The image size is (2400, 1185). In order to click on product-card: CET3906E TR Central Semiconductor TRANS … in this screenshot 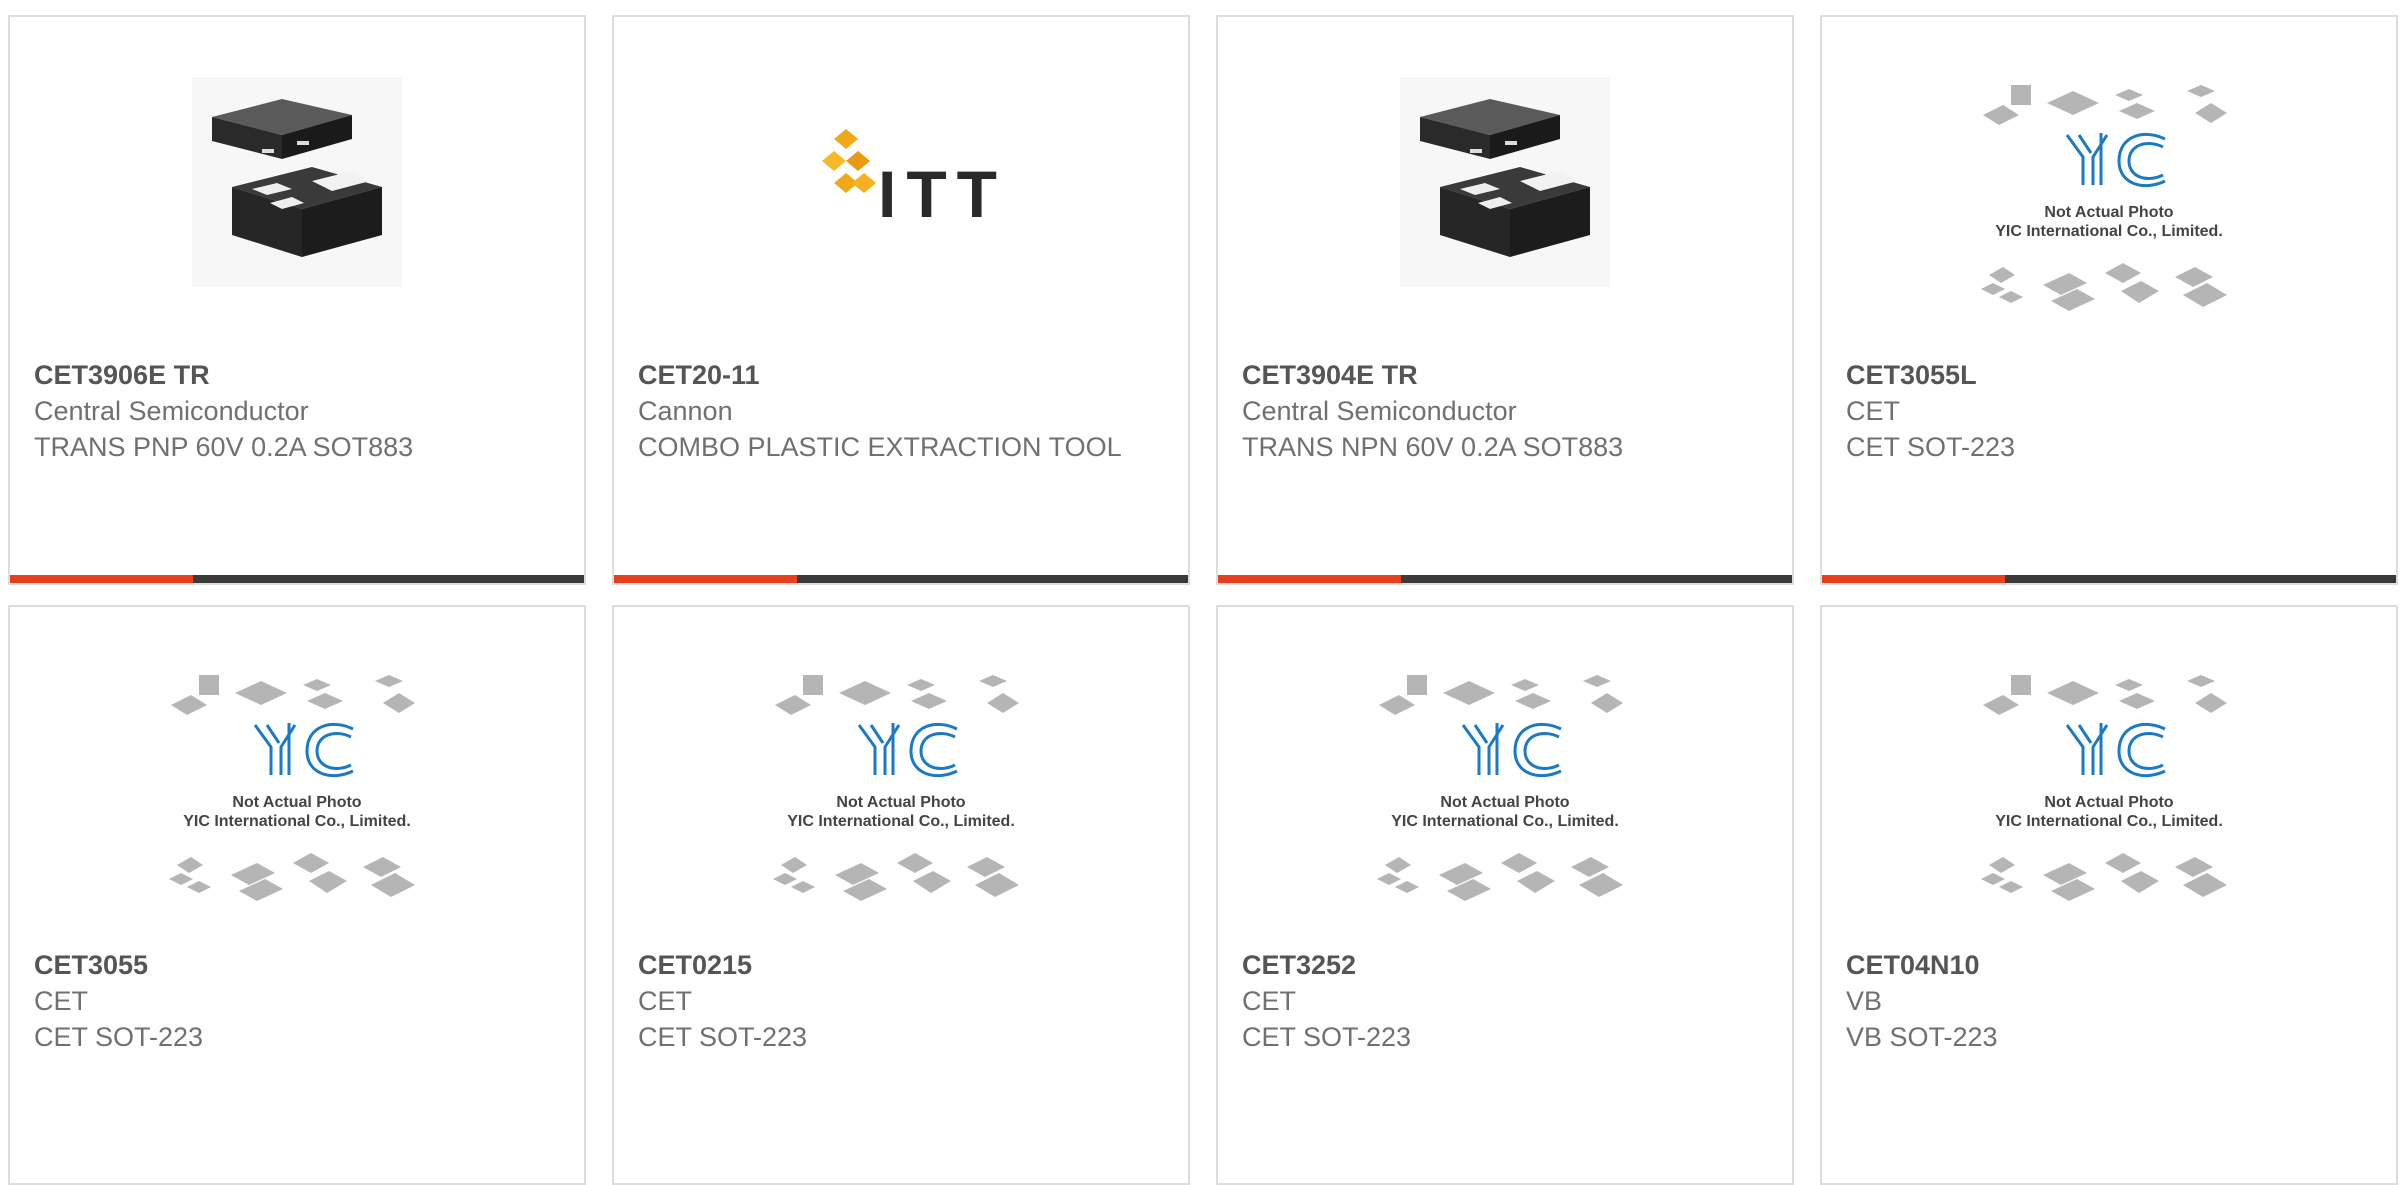, I will do `click(297, 300)`.